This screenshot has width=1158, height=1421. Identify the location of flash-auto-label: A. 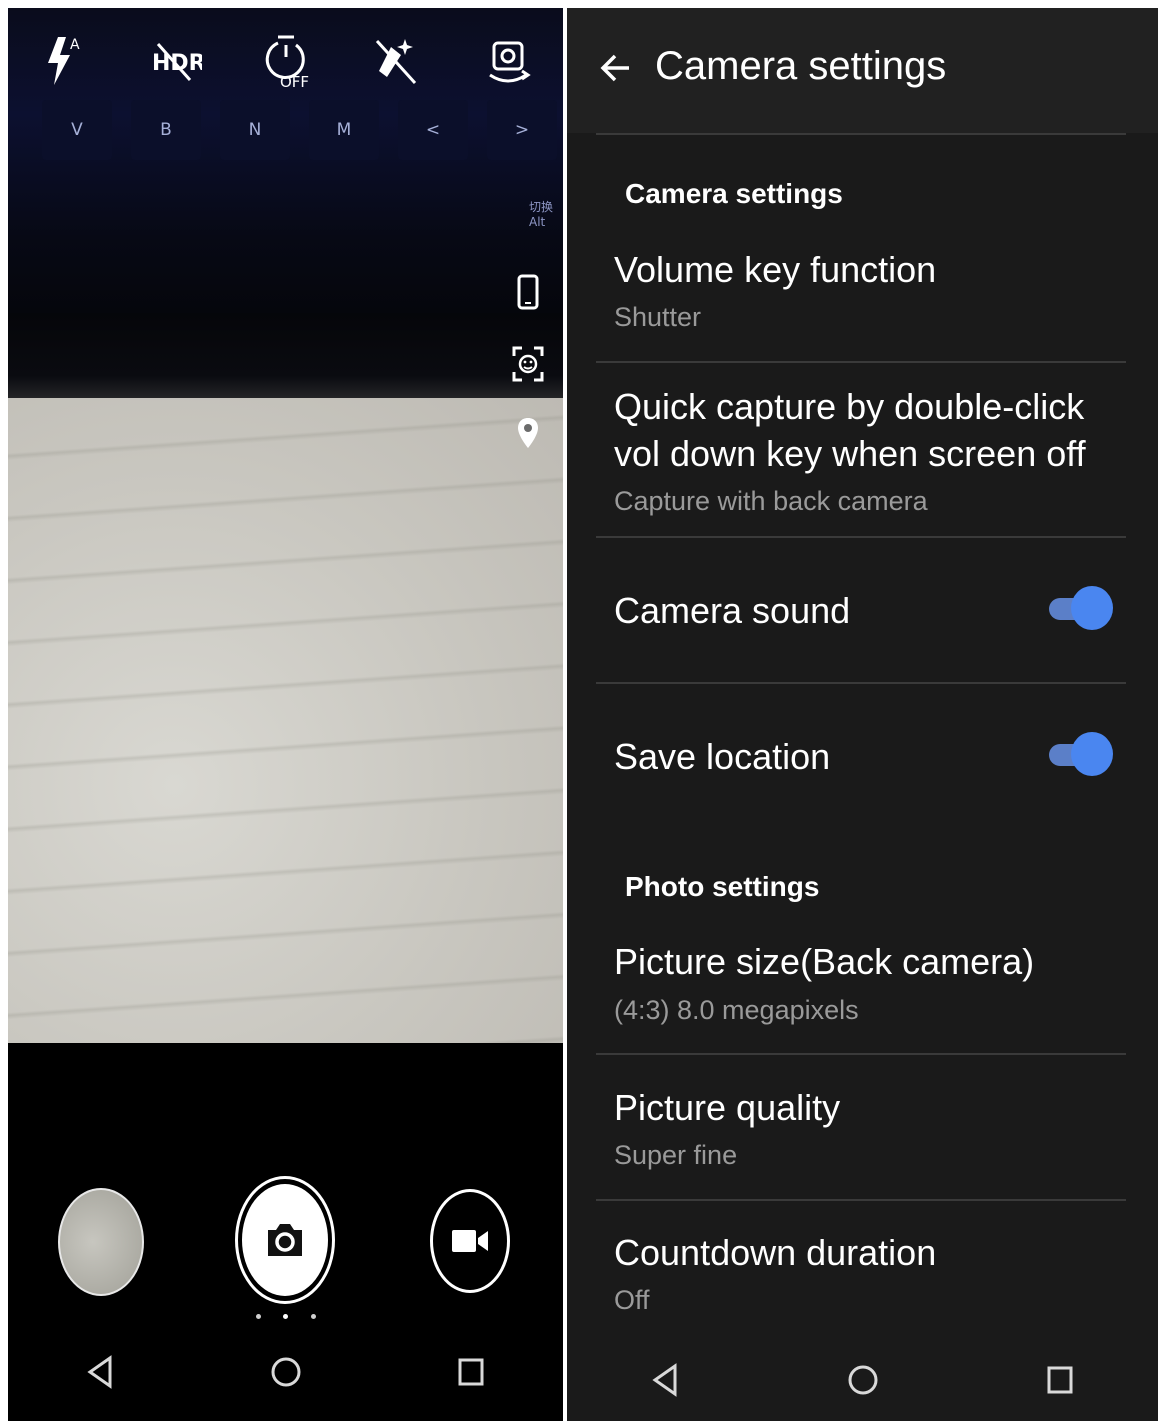
(75, 45).